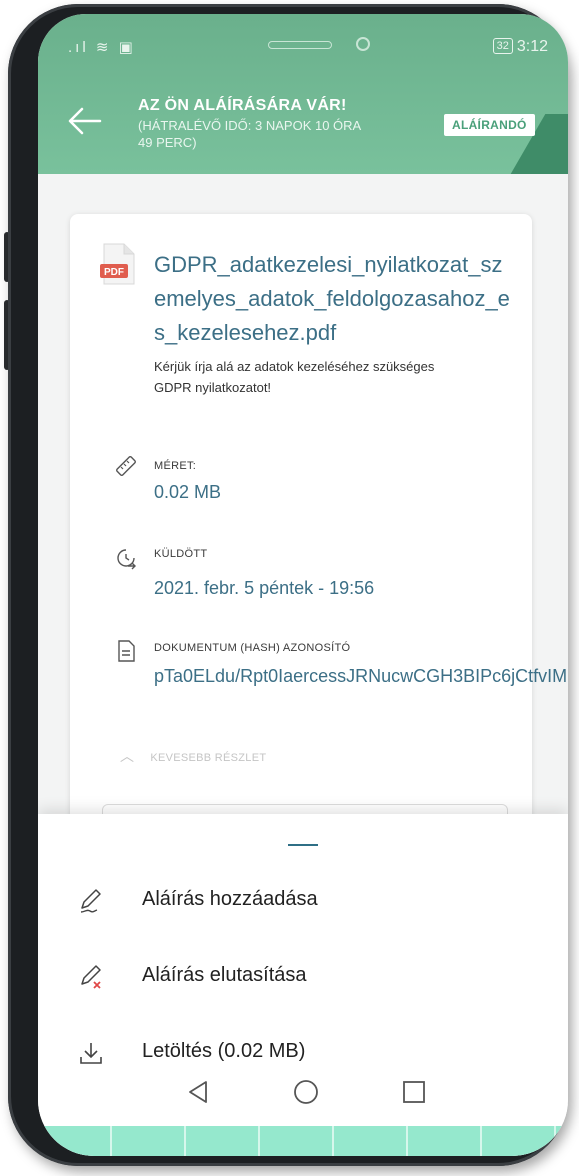 The width and height of the screenshot is (579, 1176). Describe the element at coordinates (126, 558) in the screenshot. I see `clock-send-icon` at that location.